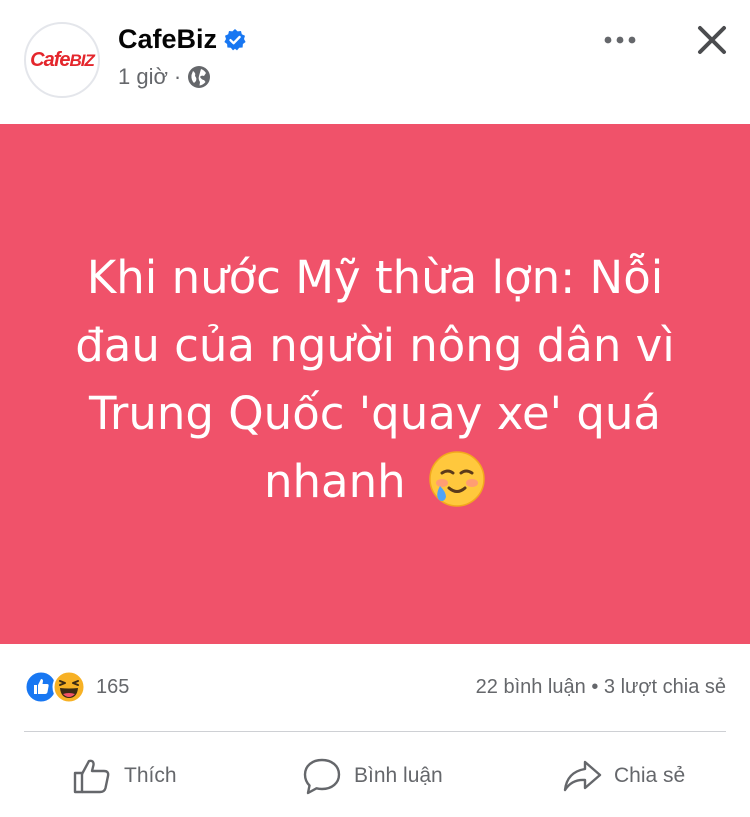 This screenshot has width=750, height=817. What do you see at coordinates (665, 687) in the screenshot?
I see `share-count: 3 lượt chia sẻ` at bounding box center [665, 687].